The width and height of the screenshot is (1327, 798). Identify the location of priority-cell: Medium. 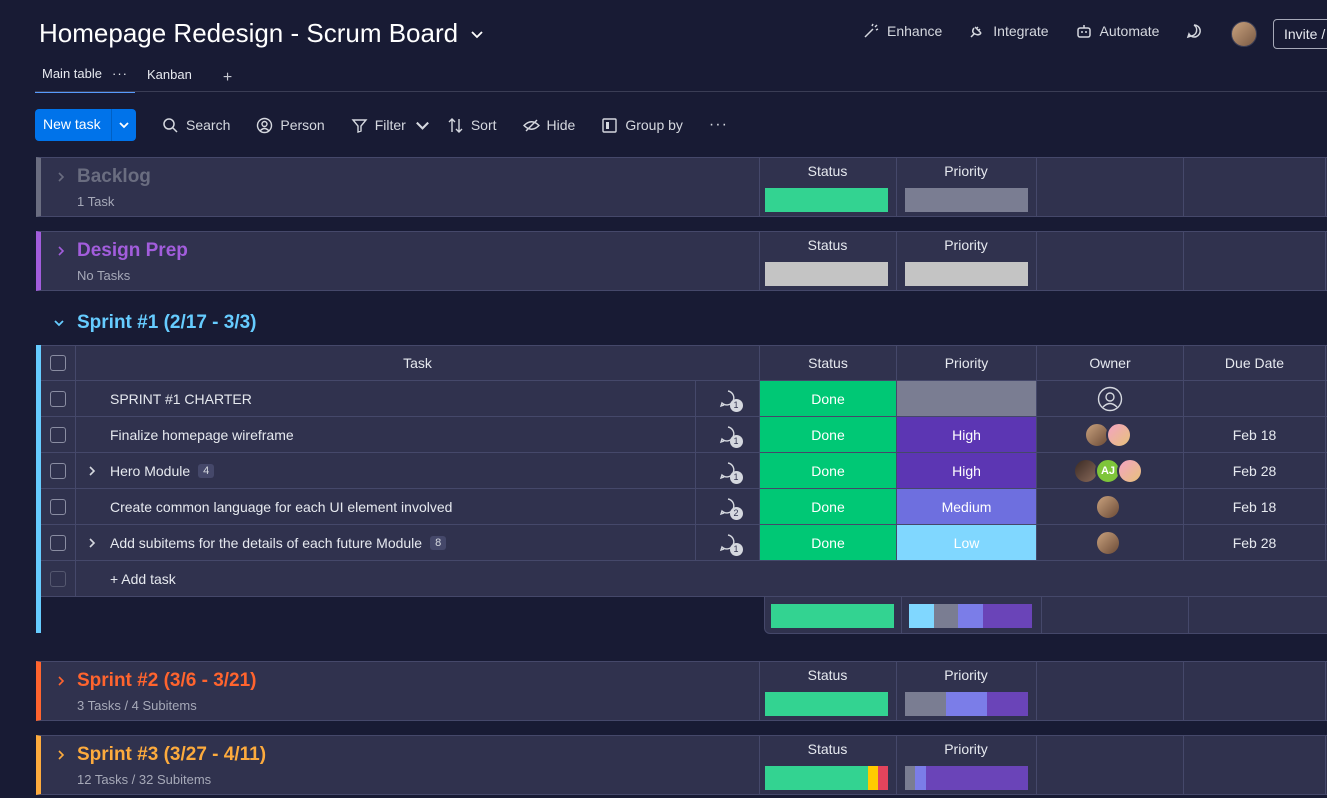
(967, 506).